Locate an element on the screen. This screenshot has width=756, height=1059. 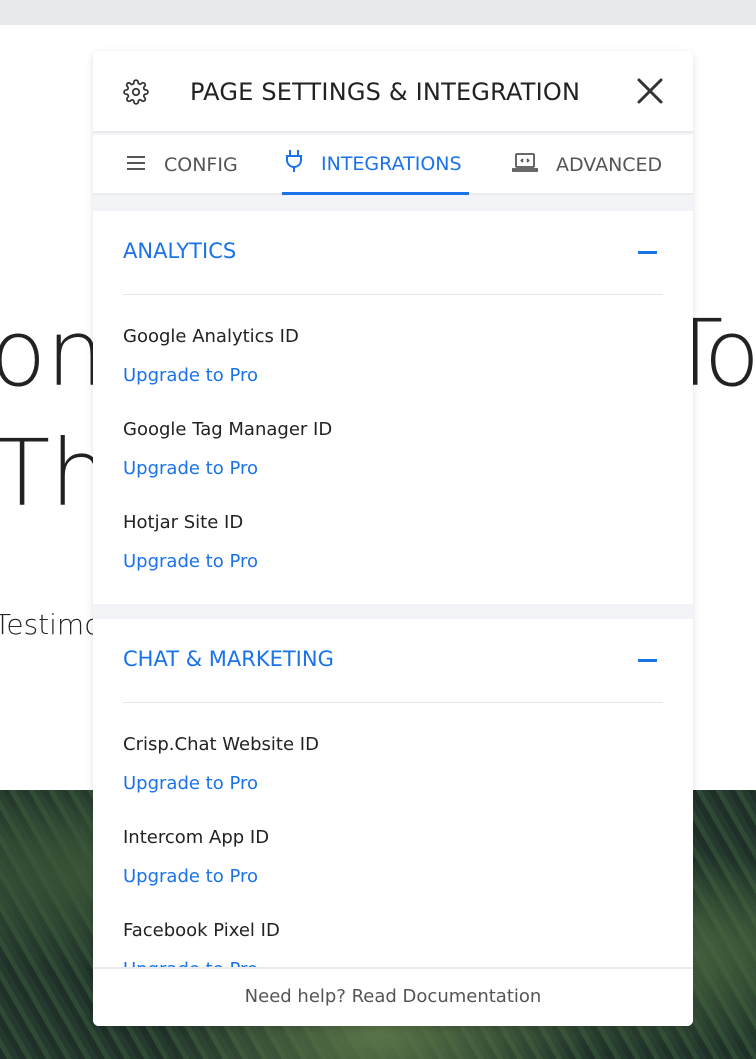
plug-icon is located at coordinates (294, 163).